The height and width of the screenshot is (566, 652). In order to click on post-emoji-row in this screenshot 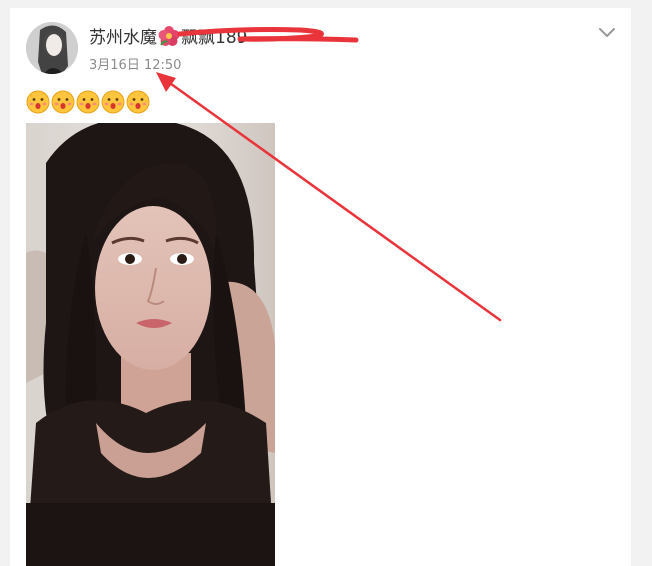, I will do `click(88, 102)`.